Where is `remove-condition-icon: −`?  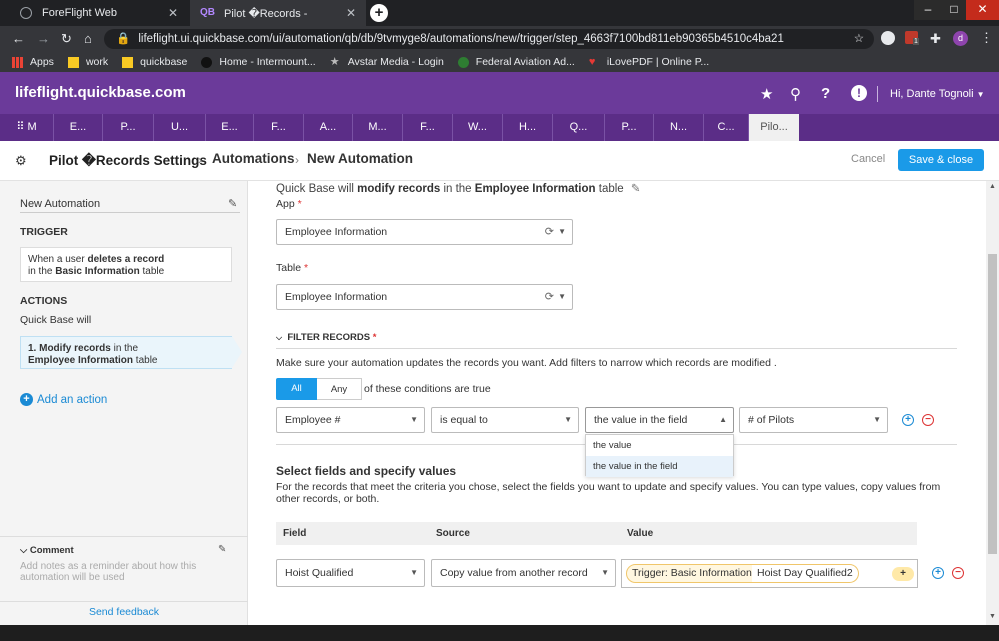 remove-condition-icon: − is located at coordinates (928, 420).